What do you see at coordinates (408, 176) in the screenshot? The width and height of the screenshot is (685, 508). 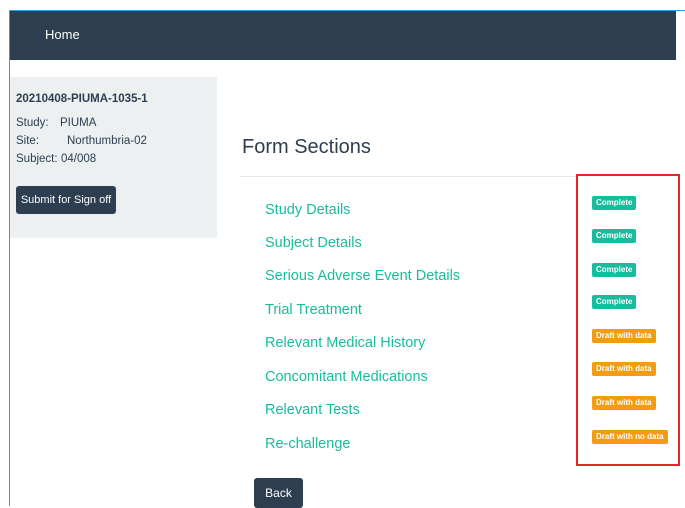 I see `title-divider` at bounding box center [408, 176].